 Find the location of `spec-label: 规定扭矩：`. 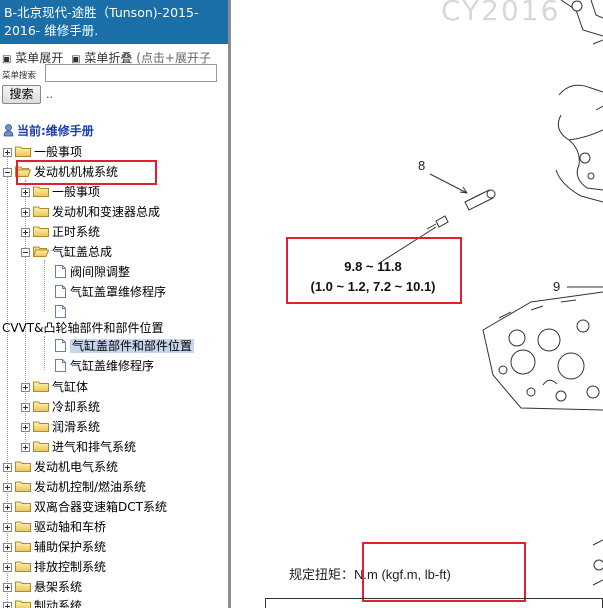

spec-label: 规定扭矩： is located at coordinates (322, 575).